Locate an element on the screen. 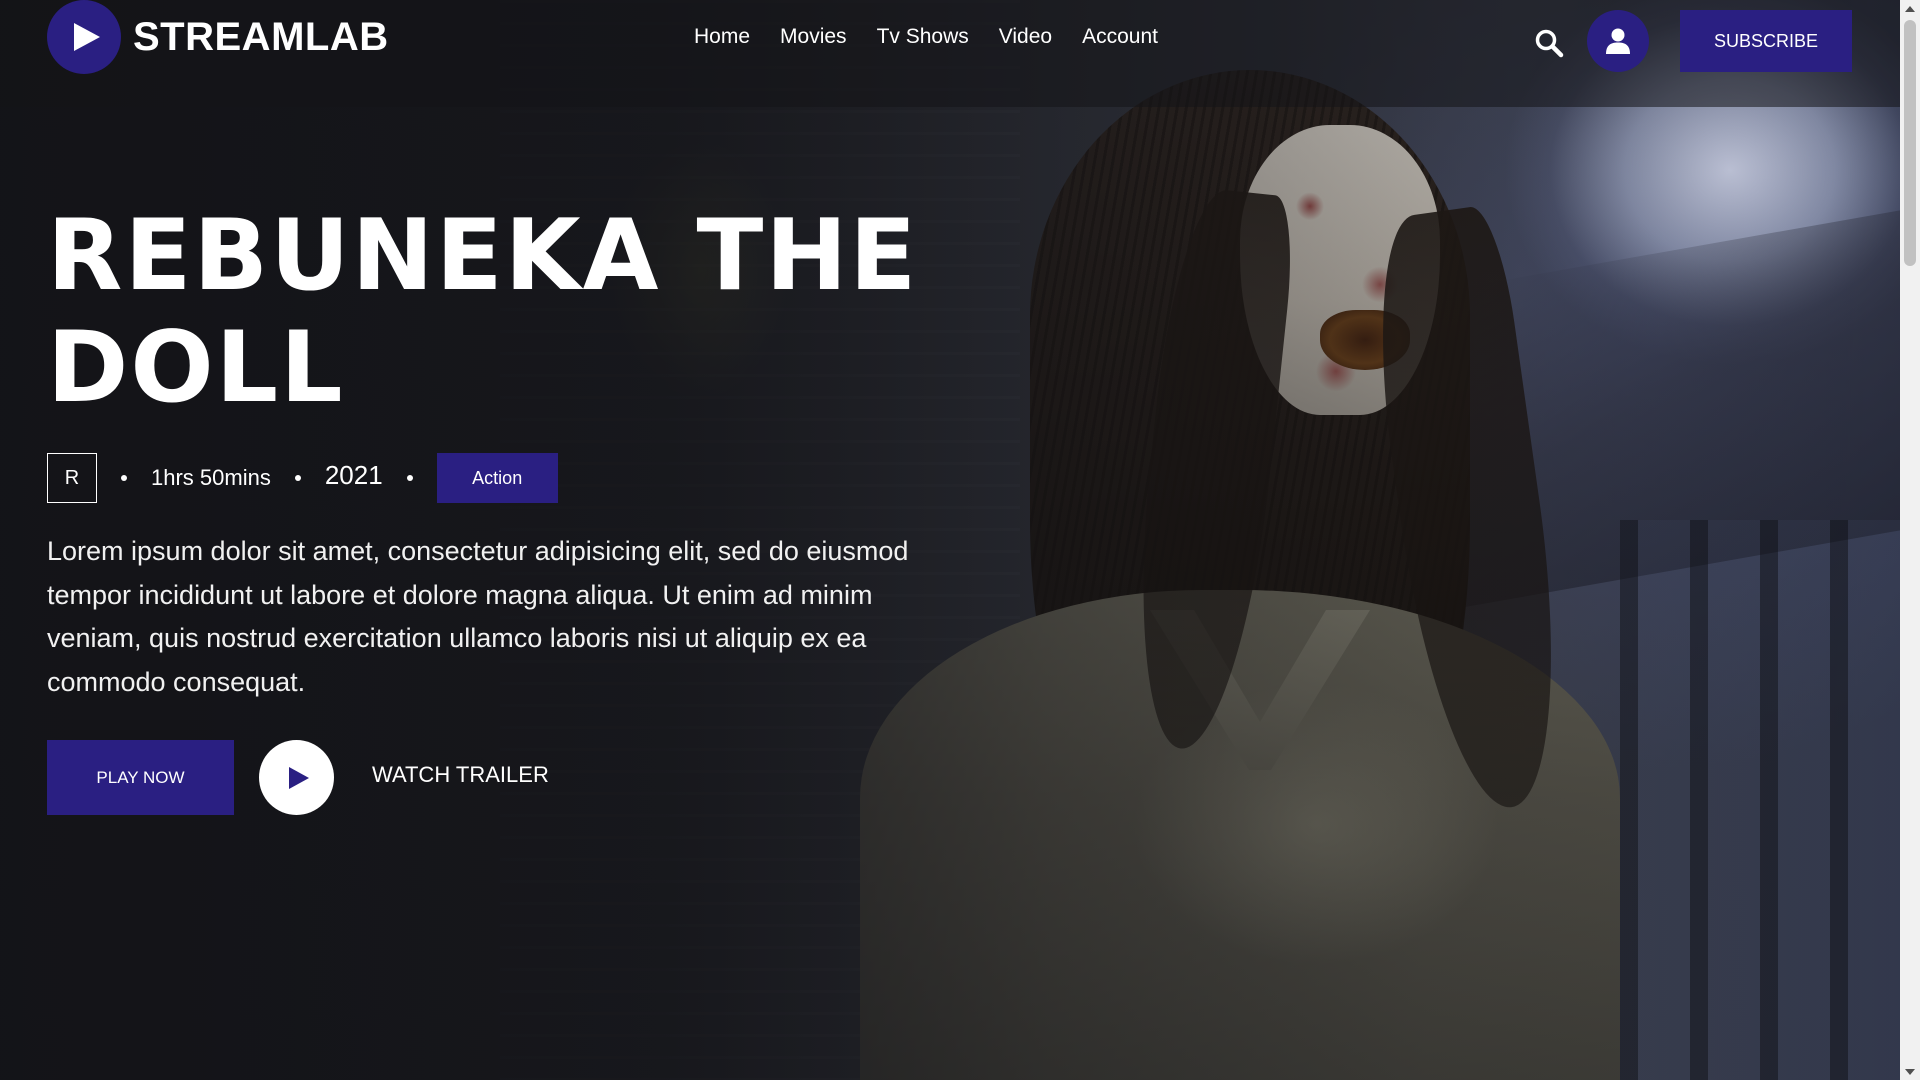  genre-badge: Action is located at coordinates (497, 478).